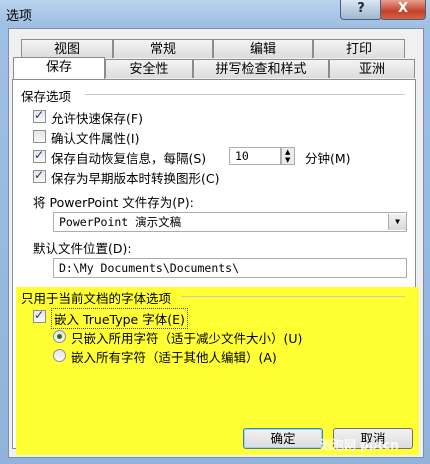 This screenshot has width=430, height=464. What do you see at coordinates (59, 68) in the screenshot?
I see `tab-save: 保存` at bounding box center [59, 68].